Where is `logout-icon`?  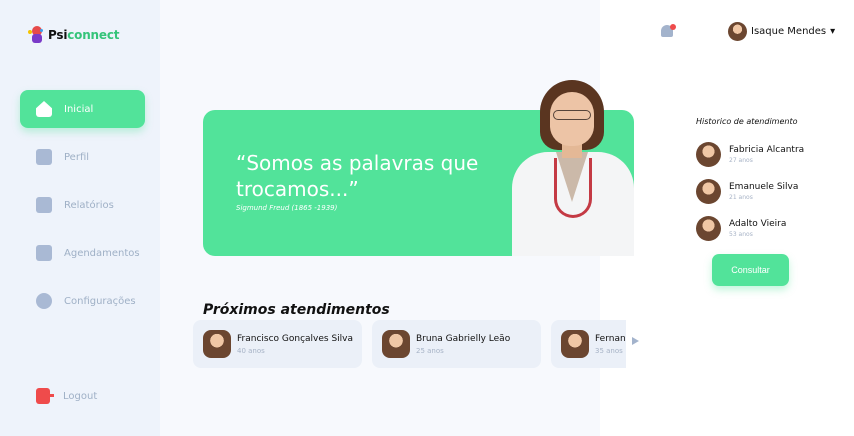
logout-icon is located at coordinates (45, 396).